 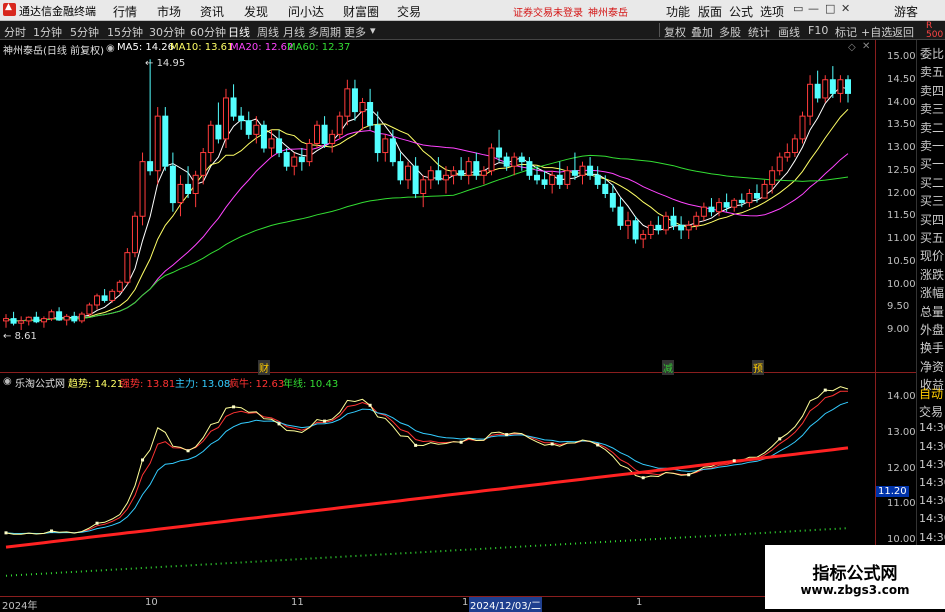 What do you see at coordinates (15, 32) in the screenshot?
I see `period-tab-timeshare: 分时` at bounding box center [15, 32].